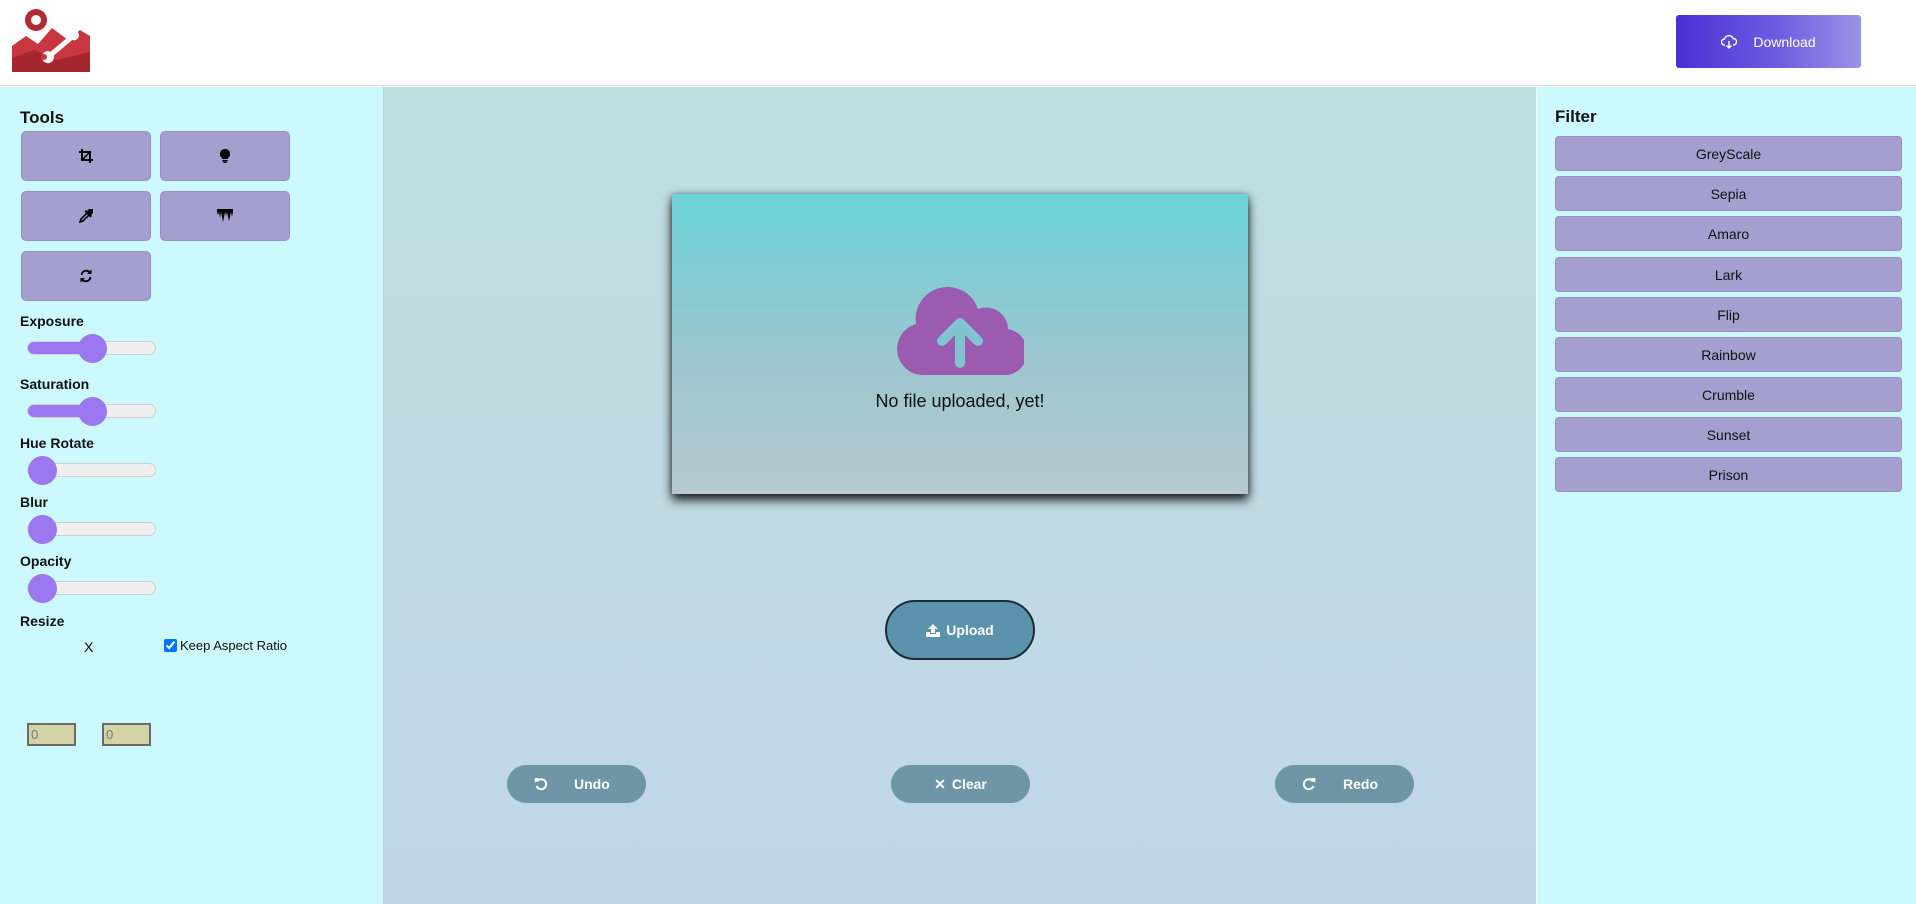  What do you see at coordinates (42, 117) in the screenshot?
I see `tools-title: Tools` at bounding box center [42, 117].